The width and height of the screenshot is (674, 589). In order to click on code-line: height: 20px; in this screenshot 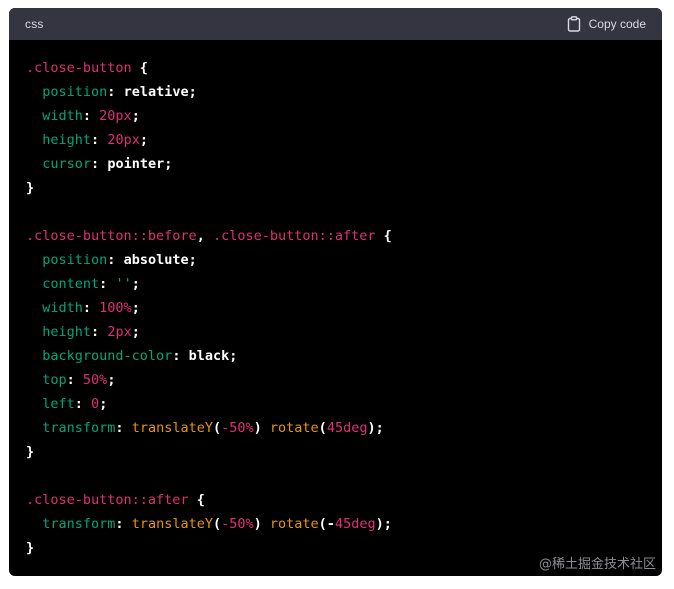, I will do `click(335, 140)`.